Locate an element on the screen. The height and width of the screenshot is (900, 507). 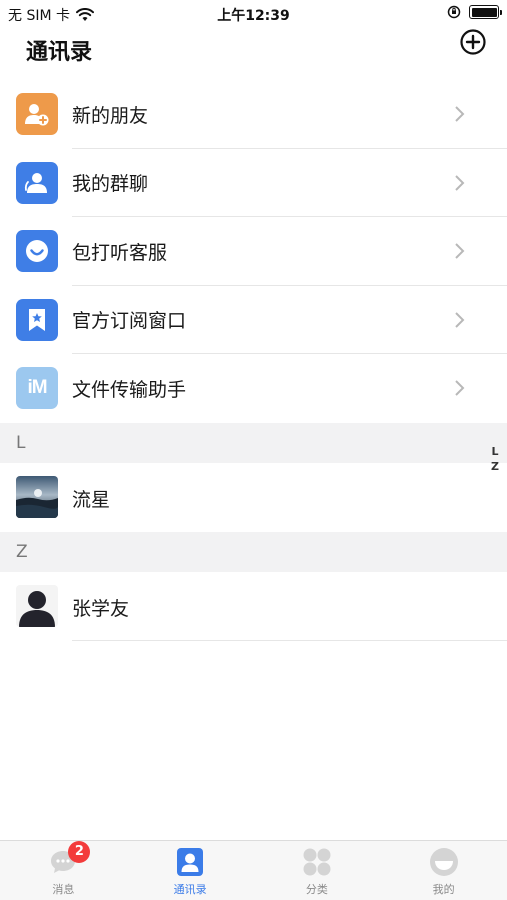
customer-service-icon is located at coordinates (37, 251).